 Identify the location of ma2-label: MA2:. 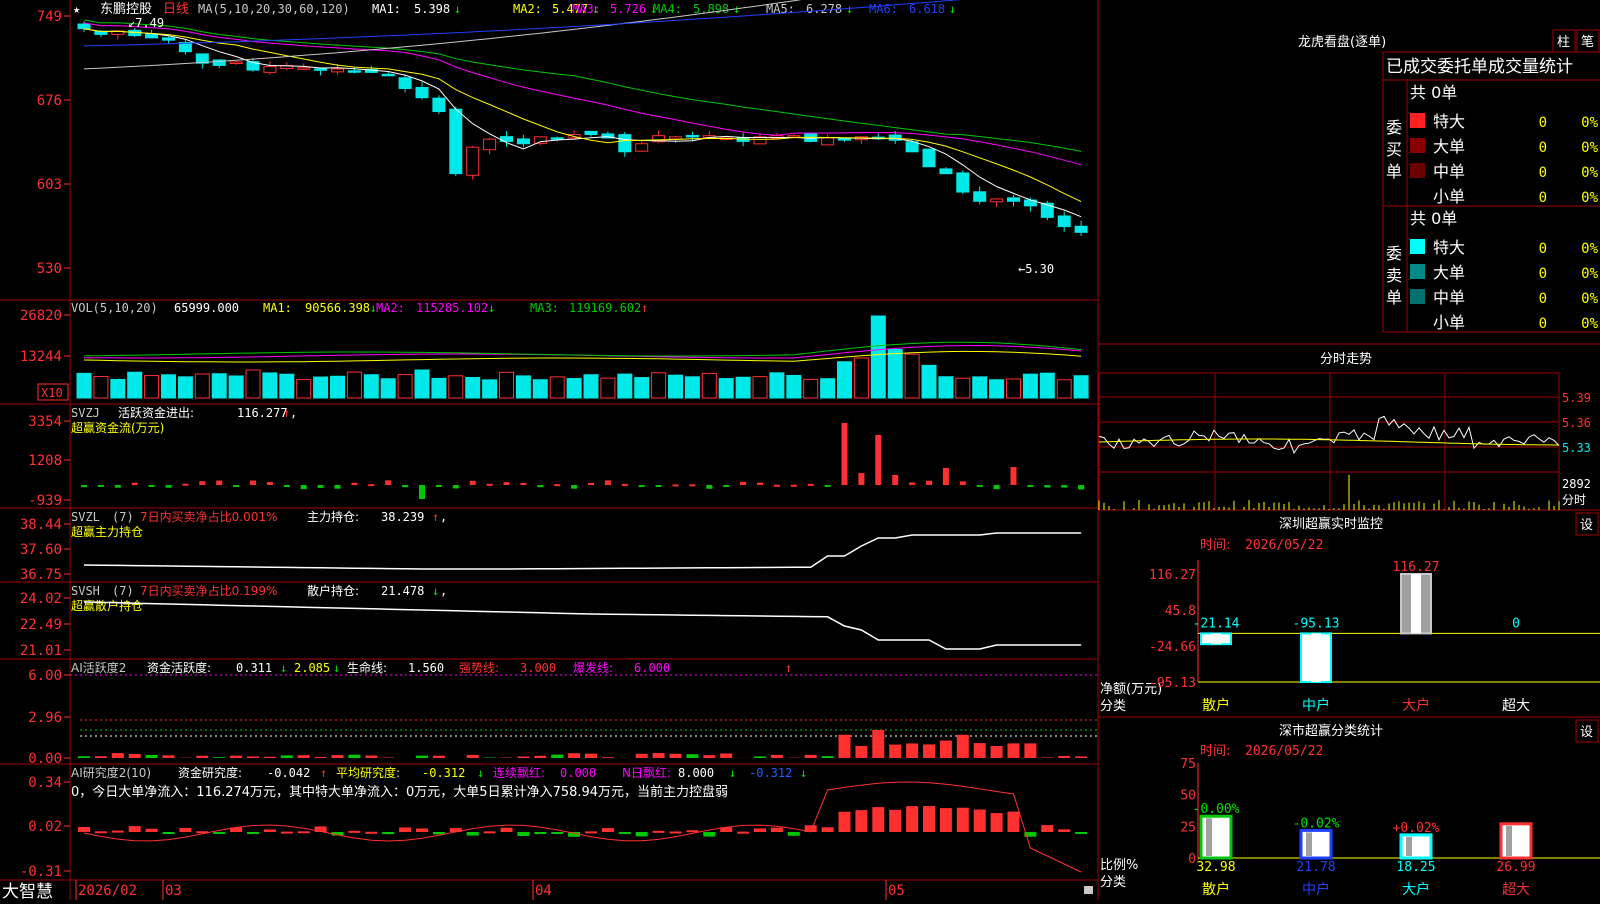
(527, 9).